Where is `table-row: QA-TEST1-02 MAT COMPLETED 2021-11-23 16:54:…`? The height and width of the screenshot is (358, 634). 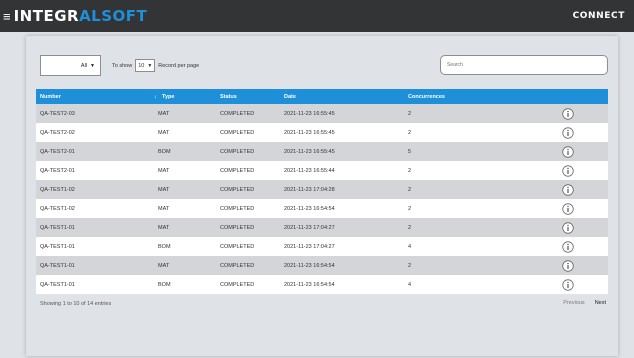
table-row: QA-TEST1-02 MAT COMPLETED 2021-11-23 16:54:… is located at coordinates (322, 208).